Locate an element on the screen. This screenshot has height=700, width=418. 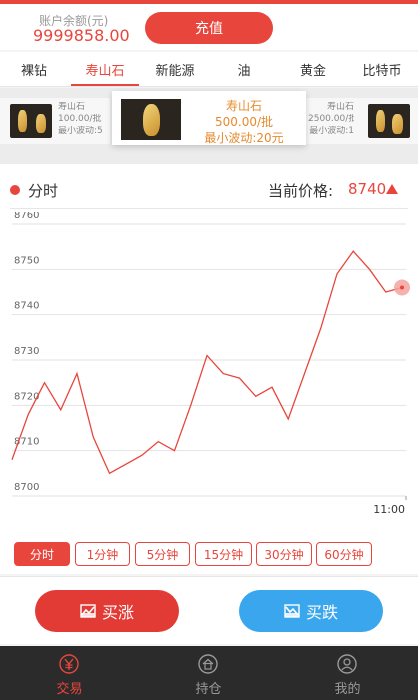
category-tabs: 裸钻 寿山石 新能源 油 黄金 比特币 is located at coordinates (209, 69).